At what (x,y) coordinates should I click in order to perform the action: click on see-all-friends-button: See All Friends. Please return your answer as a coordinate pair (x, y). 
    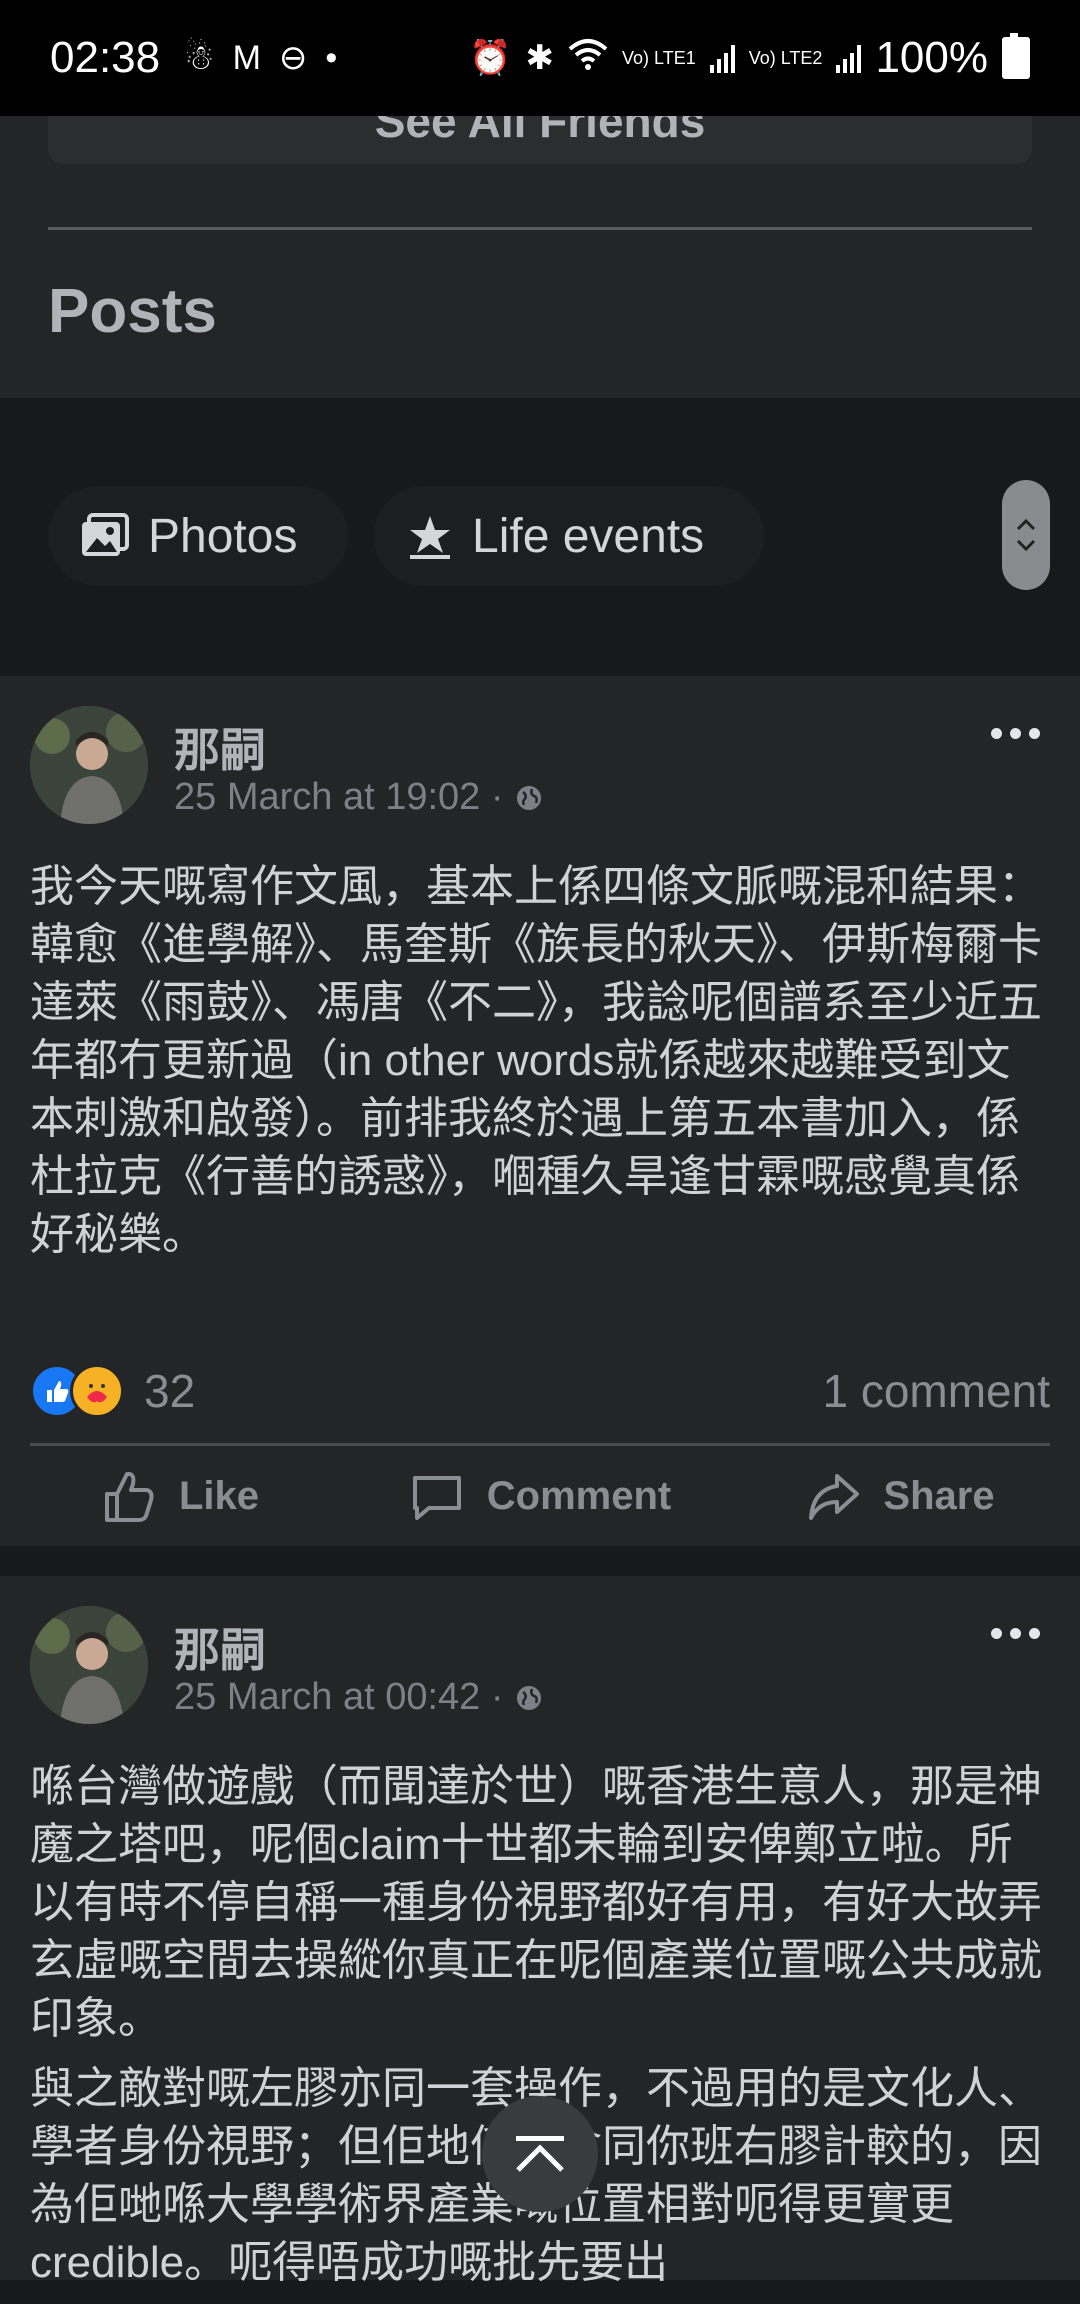
    Looking at the image, I should click on (540, 140).